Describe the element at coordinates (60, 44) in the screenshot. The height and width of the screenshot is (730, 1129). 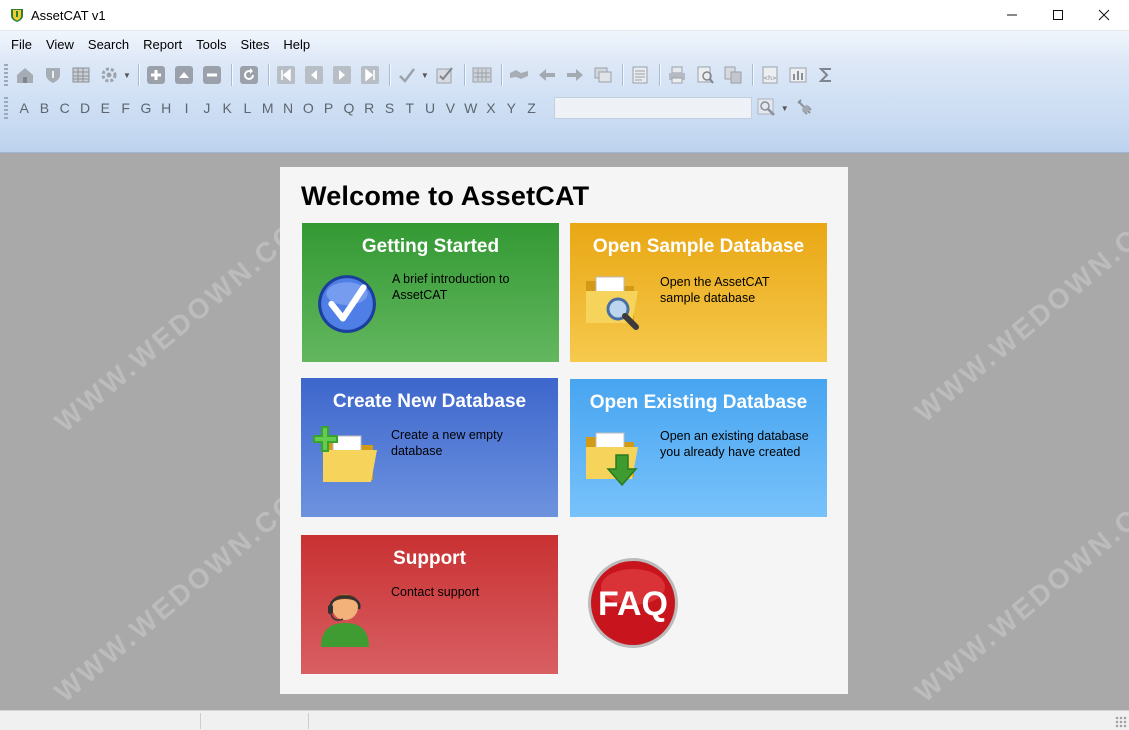
I see `menu-view: View` at that location.